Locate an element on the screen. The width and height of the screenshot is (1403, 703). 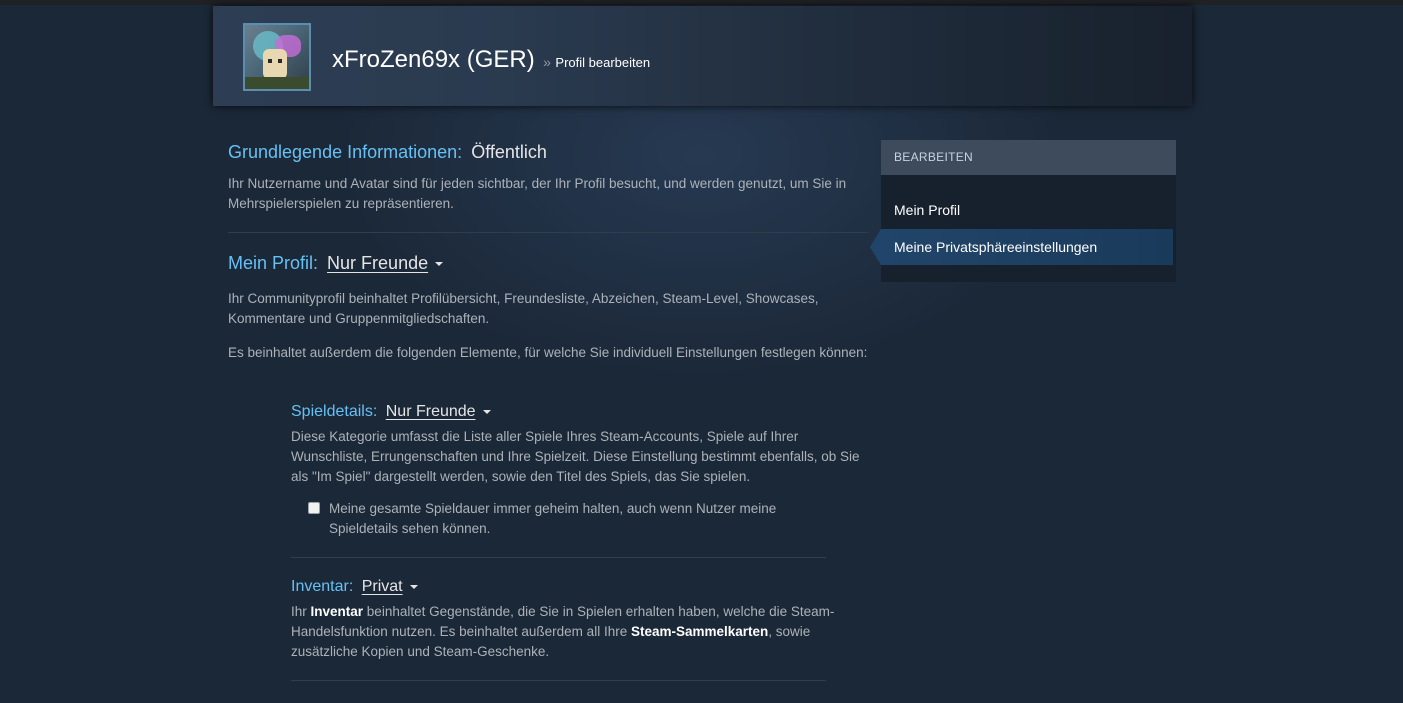
inventory-privacy-value: Privat is located at coordinates (382, 586).